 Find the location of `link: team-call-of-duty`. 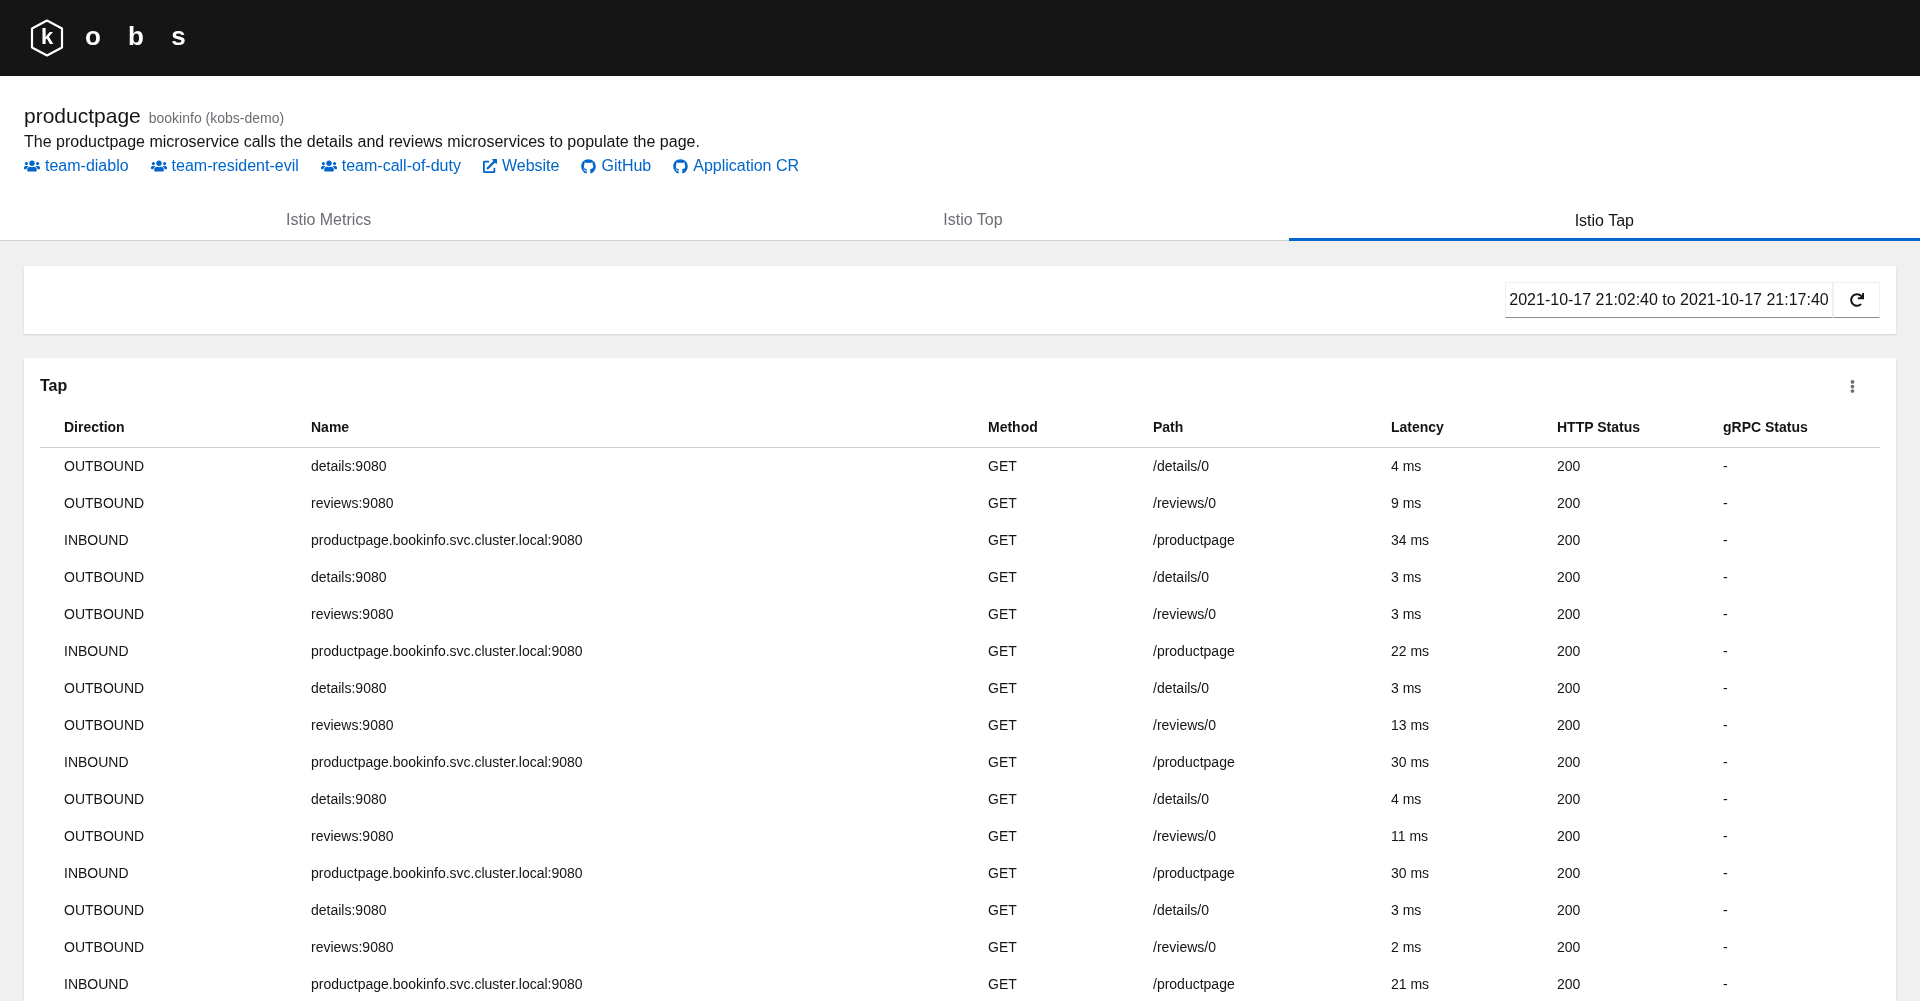

link: team-call-of-duty is located at coordinates (390, 166).